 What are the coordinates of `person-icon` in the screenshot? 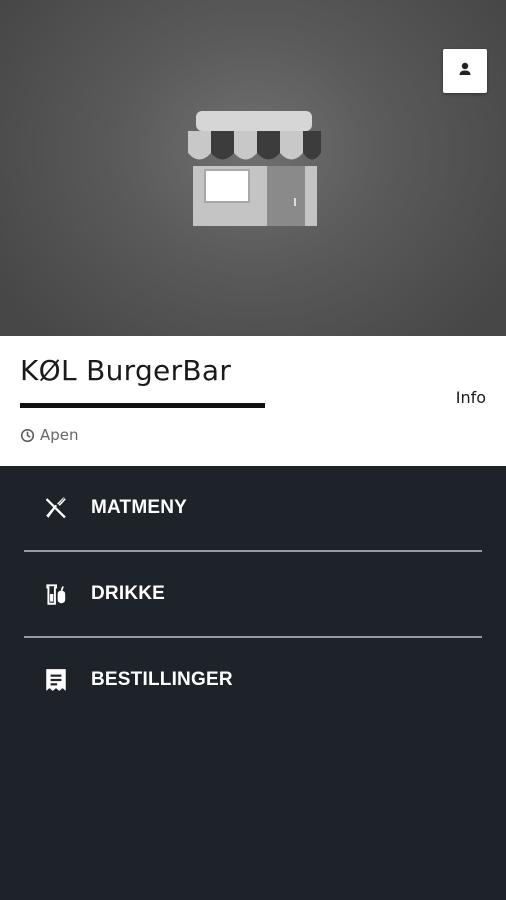 It's located at (465, 71).